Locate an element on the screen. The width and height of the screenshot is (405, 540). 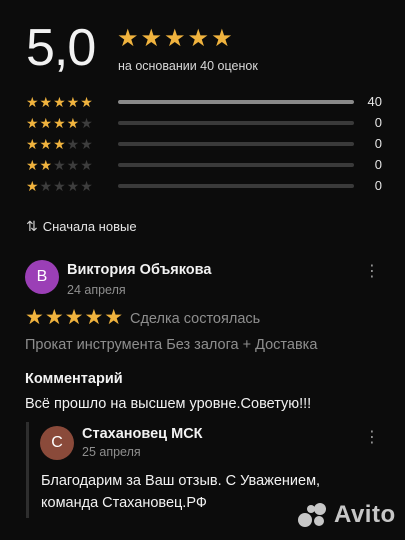
breakdown-count: 40 is located at coordinates (374, 101).